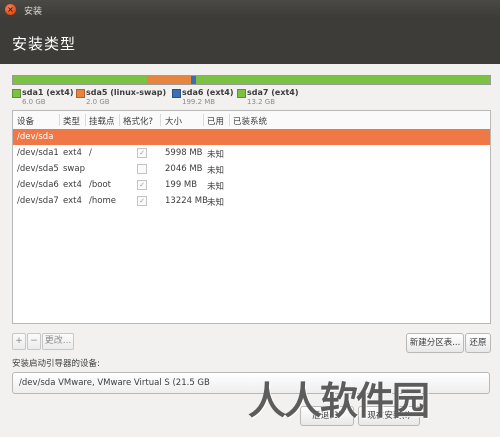 Image resolution: width=500 pixels, height=437 pixels. What do you see at coordinates (102, 201) in the screenshot?
I see `mount-cell: /home` at bounding box center [102, 201].